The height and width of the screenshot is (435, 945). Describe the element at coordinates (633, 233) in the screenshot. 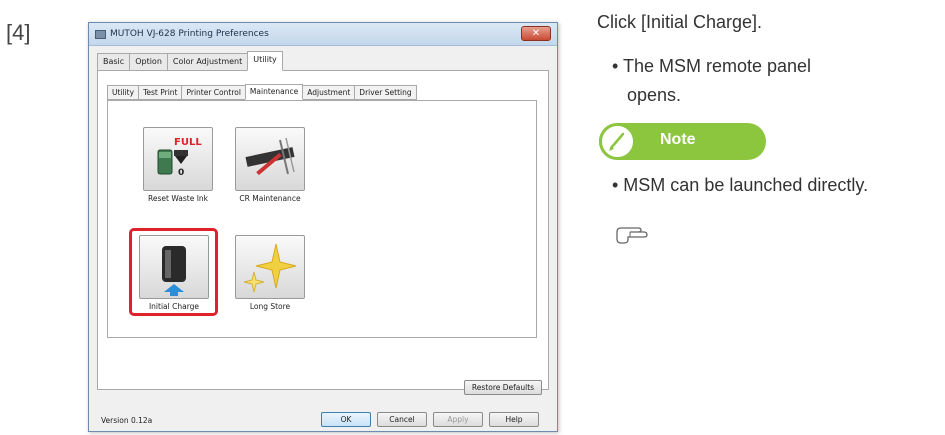

I see `pointing-hand-icon` at that location.